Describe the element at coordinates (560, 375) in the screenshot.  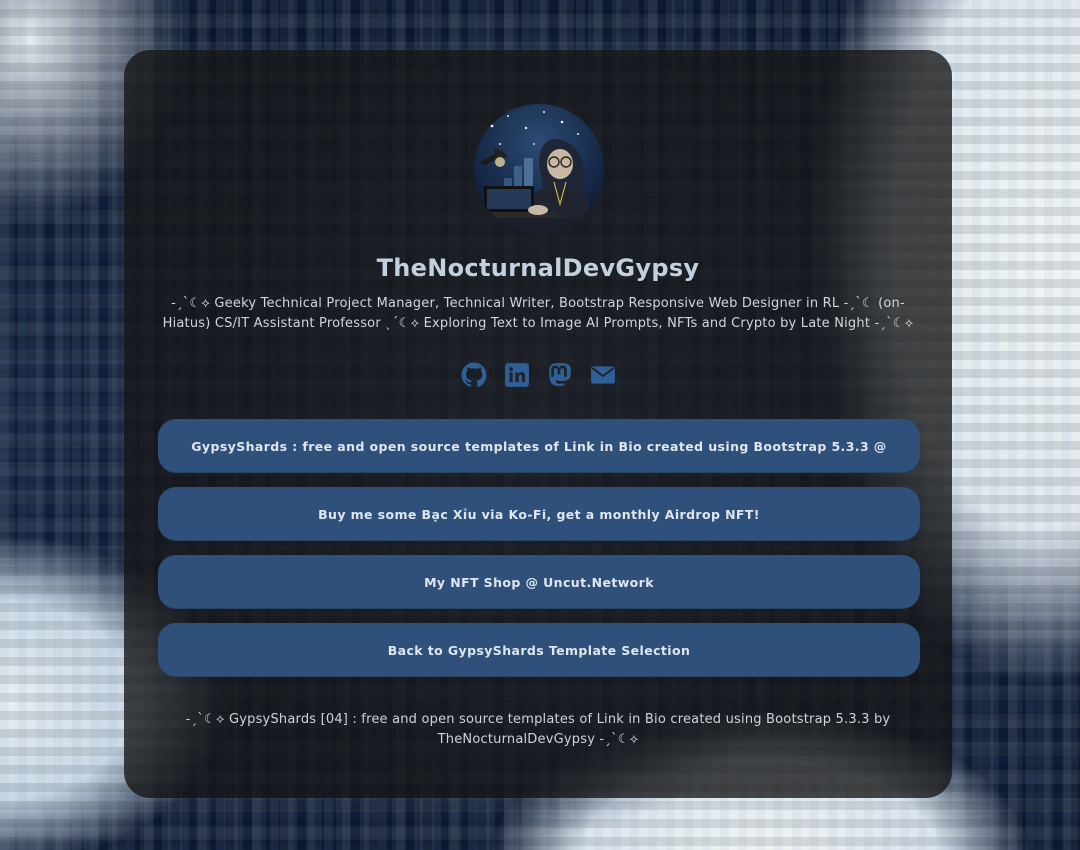
I see `mastodon-icon` at that location.